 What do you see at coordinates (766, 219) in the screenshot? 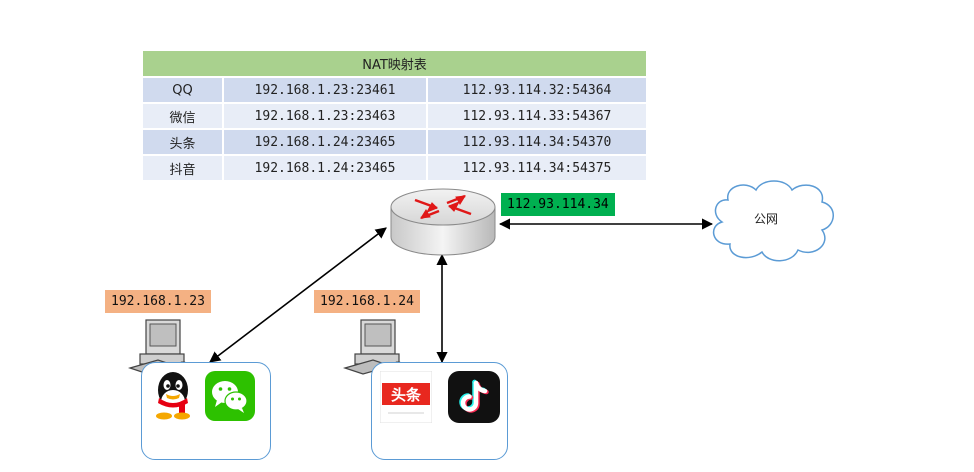
I see `internet-label: 公网` at bounding box center [766, 219].